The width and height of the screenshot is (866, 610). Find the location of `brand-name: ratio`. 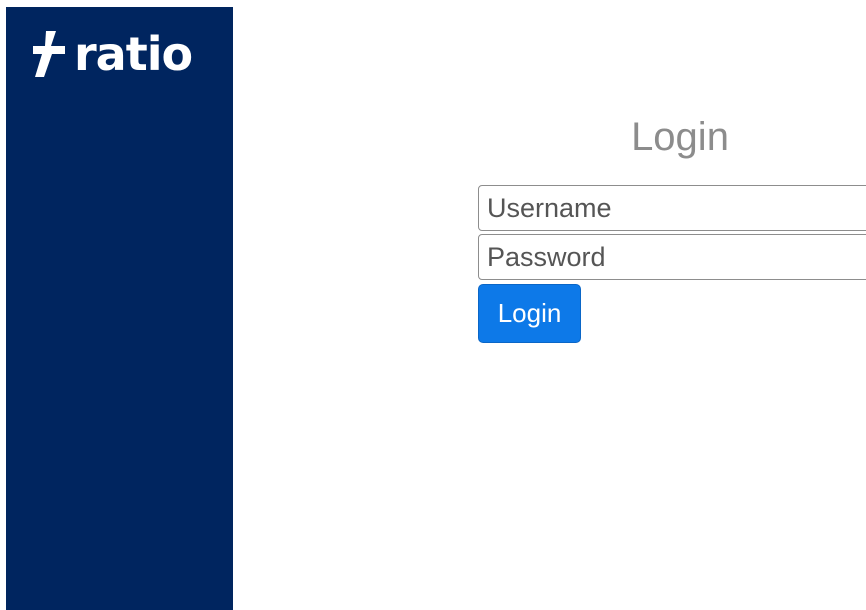

brand-name: ratio is located at coordinates (133, 54).